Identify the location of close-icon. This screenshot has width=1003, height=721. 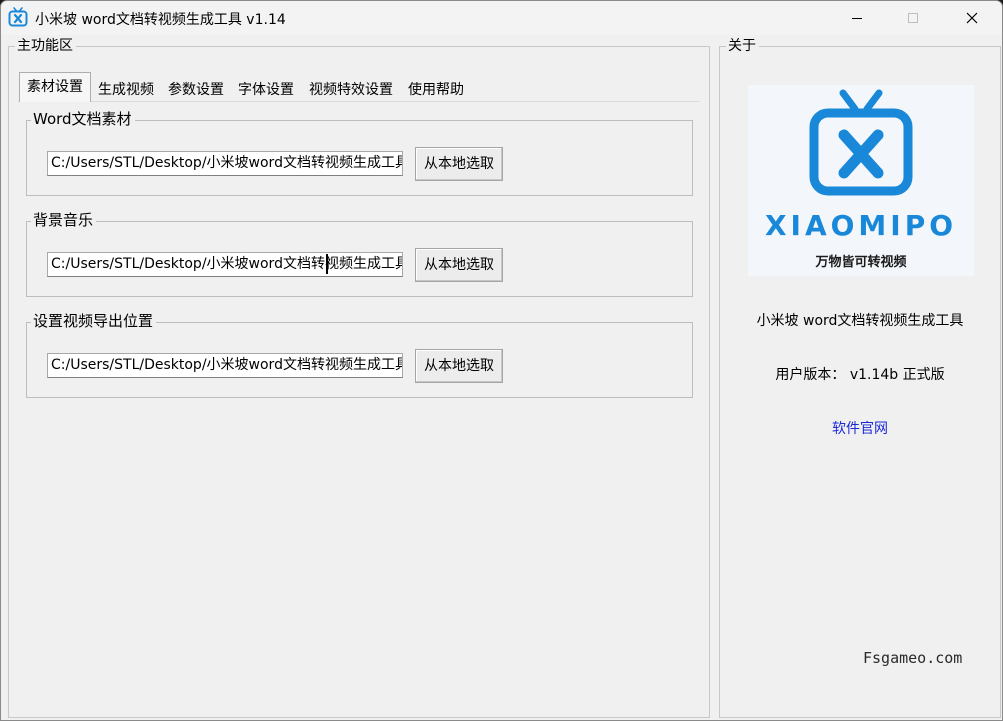
(972, 18).